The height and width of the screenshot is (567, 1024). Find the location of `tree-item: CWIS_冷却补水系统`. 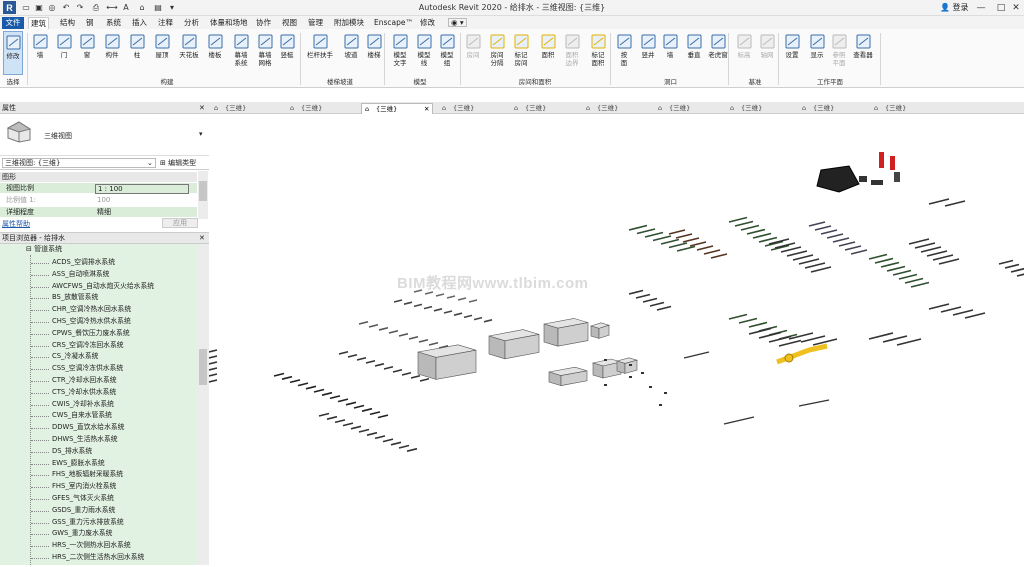

tree-item: CWIS_冷却补水系统 is located at coordinates (83, 404).